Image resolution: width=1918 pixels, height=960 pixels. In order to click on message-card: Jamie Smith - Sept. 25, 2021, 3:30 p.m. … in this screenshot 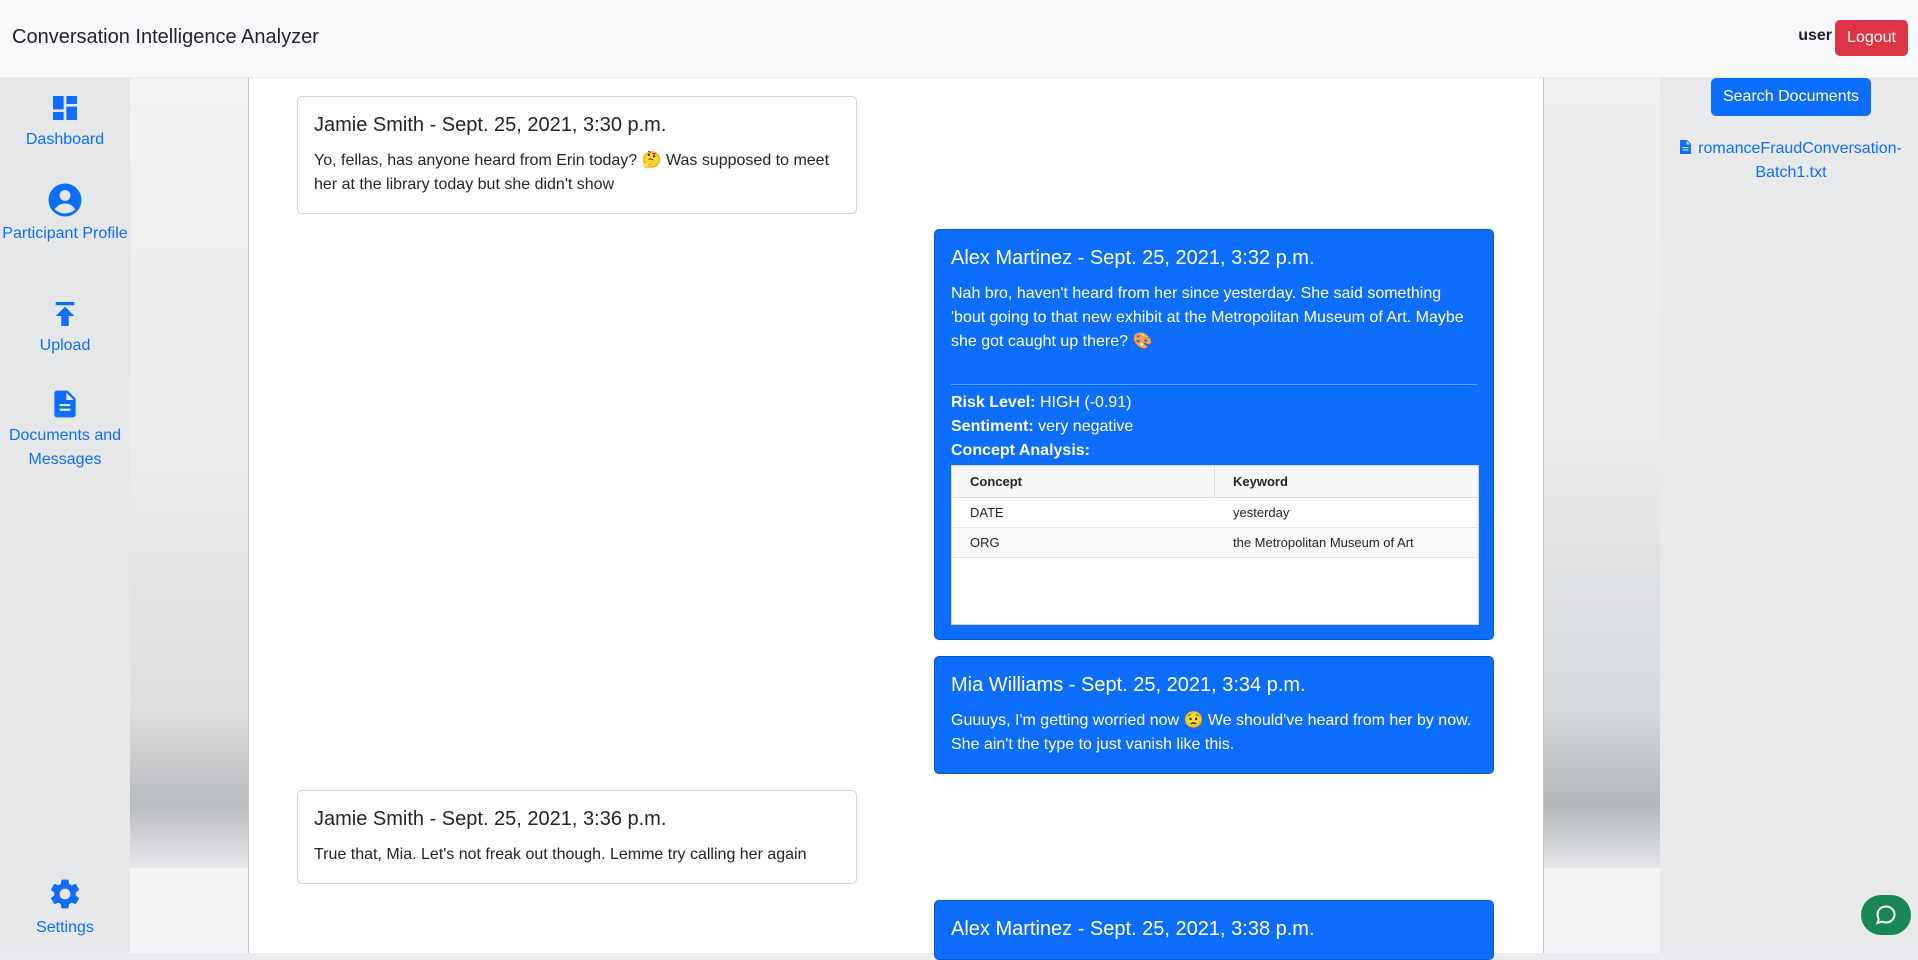, I will do `click(577, 155)`.